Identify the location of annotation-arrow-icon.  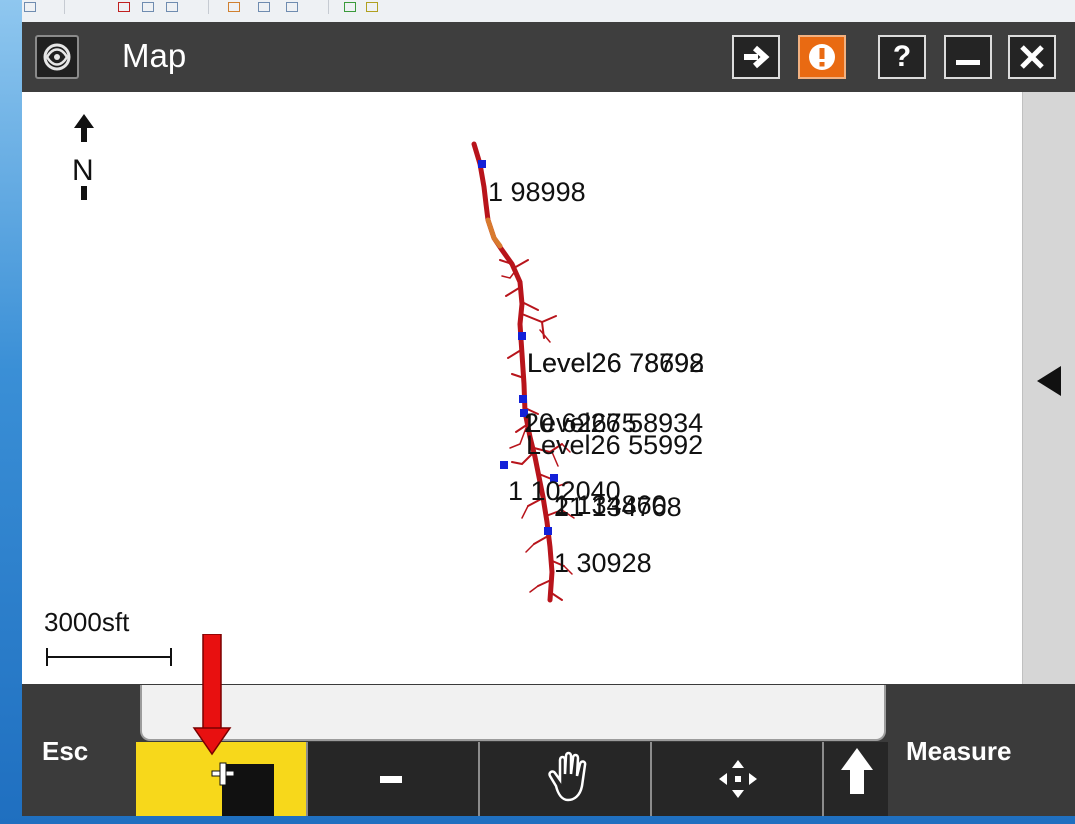
(212, 695).